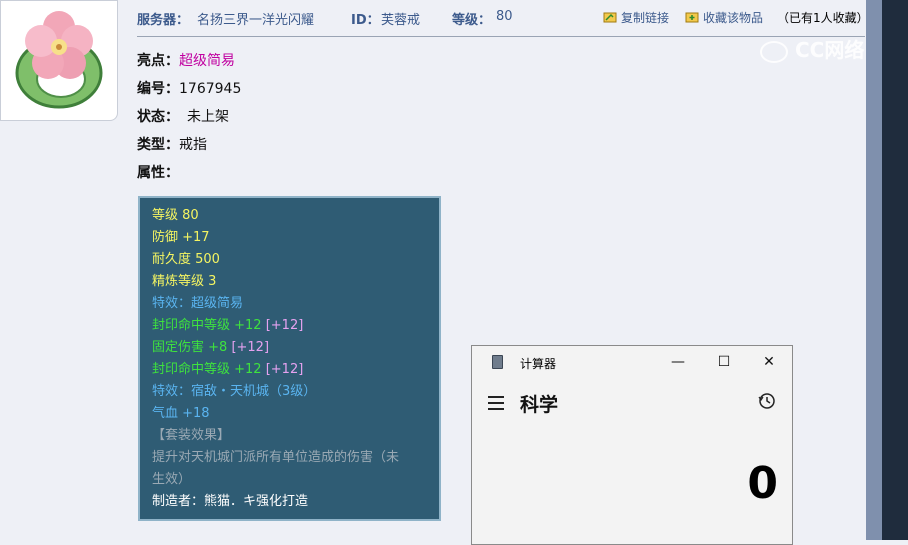 This screenshot has height=545, width=908. I want to click on stat-fixed-damage: 固定伤害 +8 [+12], so click(211, 347).